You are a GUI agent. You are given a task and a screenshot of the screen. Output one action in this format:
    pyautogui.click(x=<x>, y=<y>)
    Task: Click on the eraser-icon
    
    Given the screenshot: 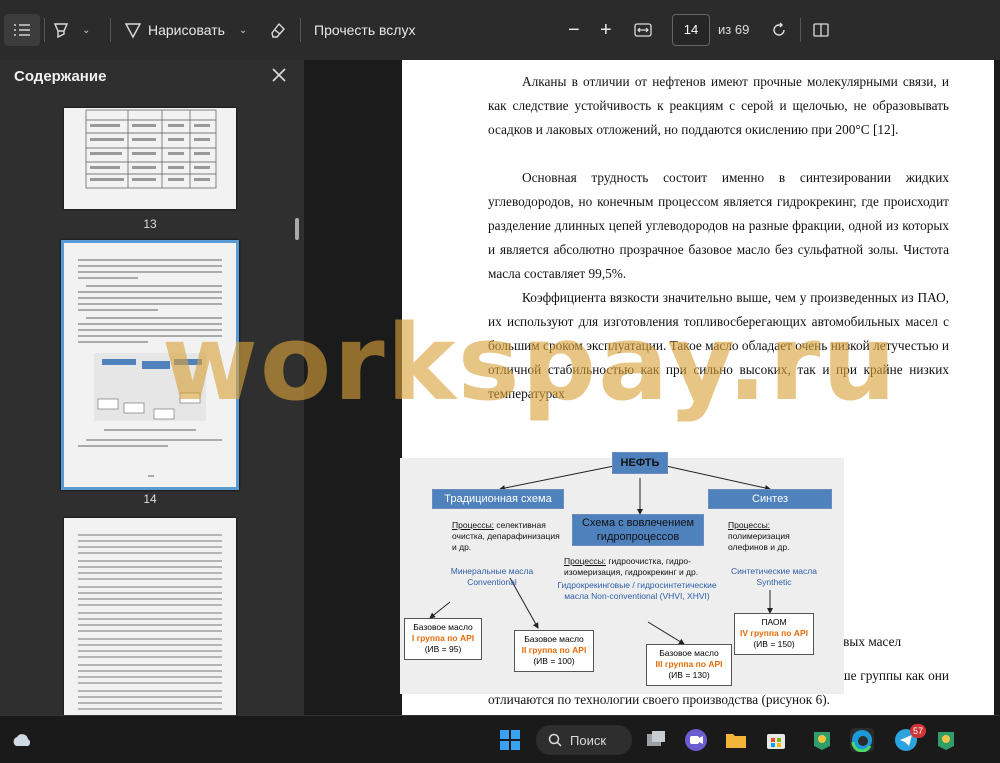 What is the action you would take?
    pyautogui.click(x=278, y=30)
    